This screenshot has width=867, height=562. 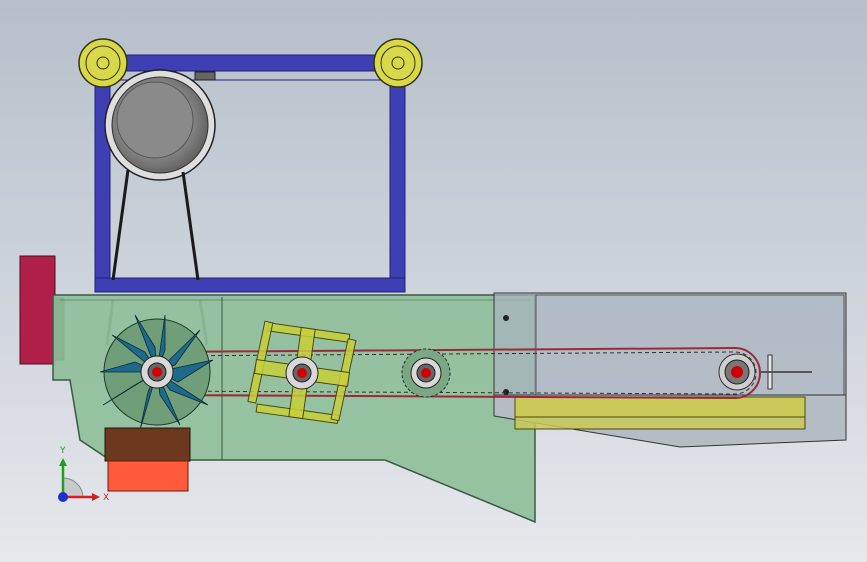 I want to click on frame-bottom-bar, so click(x=250, y=285).